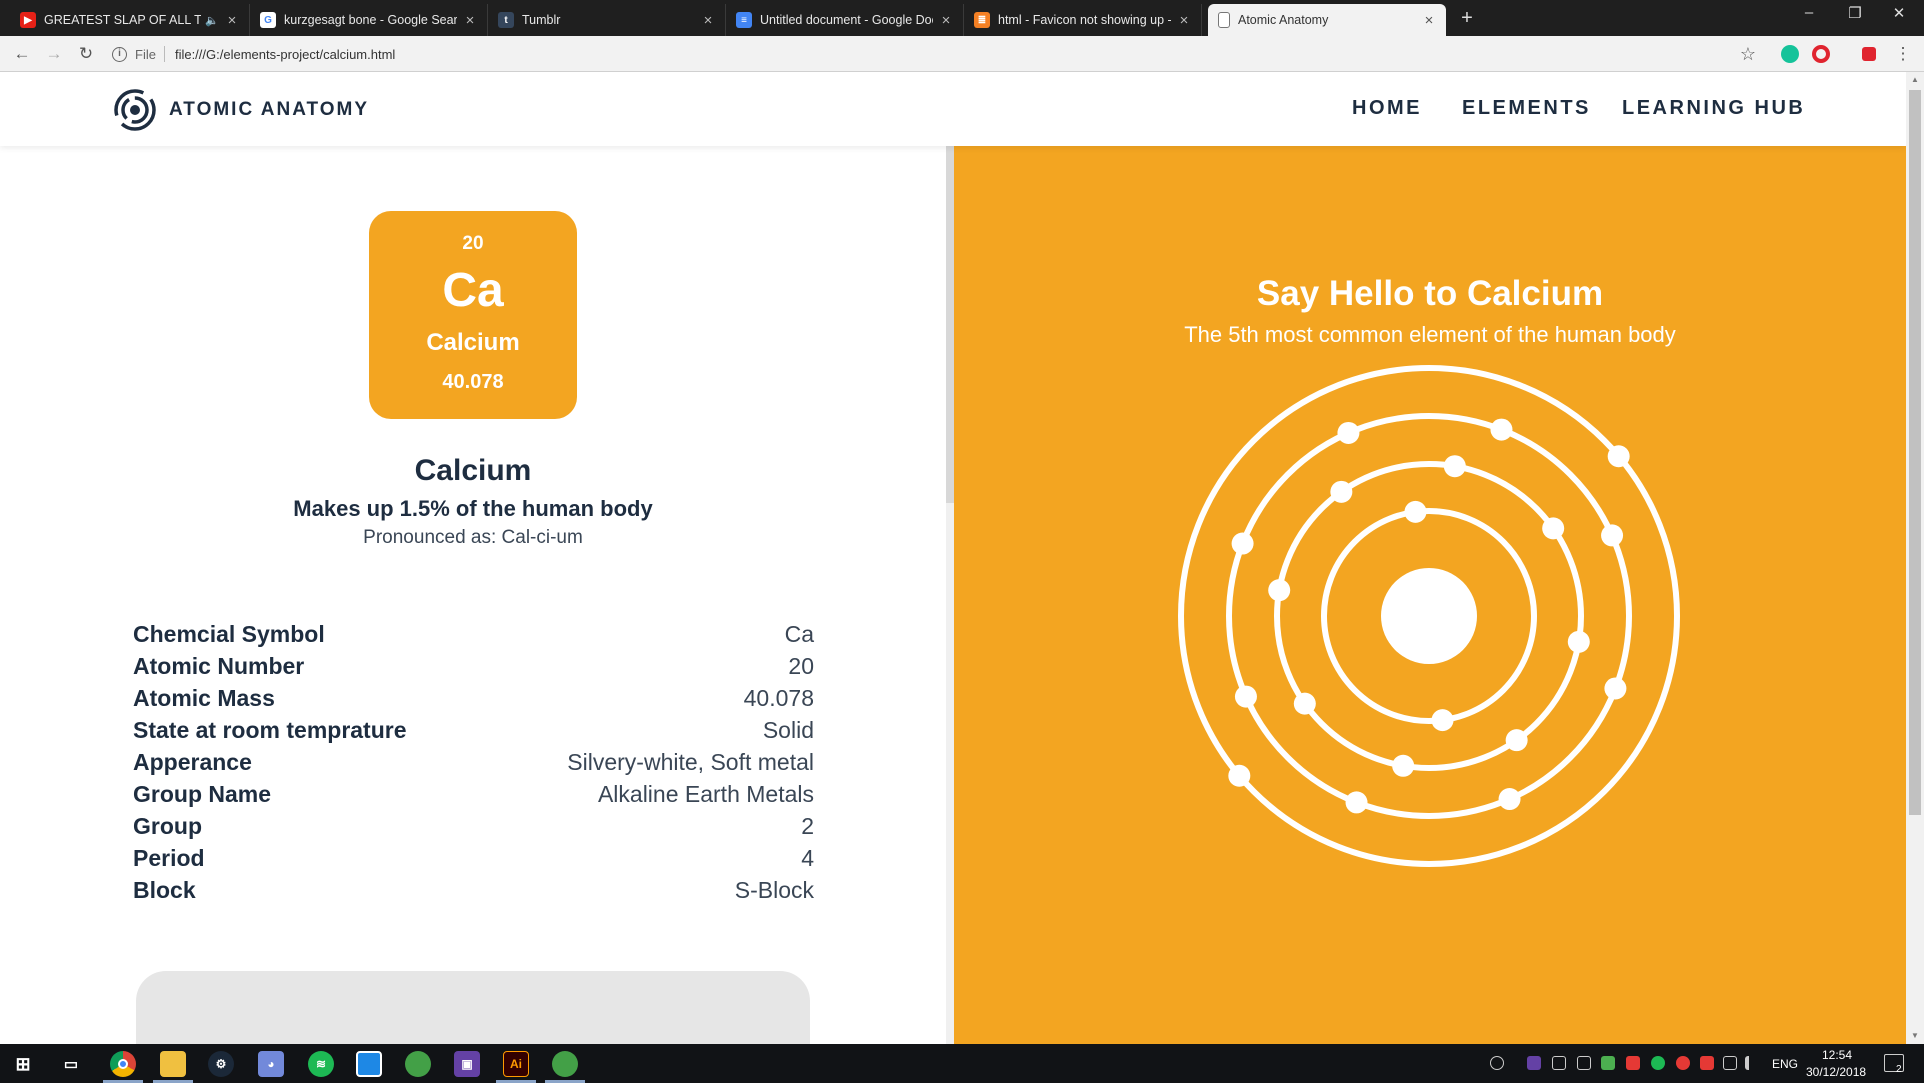  Describe the element at coordinates (1821, 54) in the screenshot. I see `opera-icon` at that location.